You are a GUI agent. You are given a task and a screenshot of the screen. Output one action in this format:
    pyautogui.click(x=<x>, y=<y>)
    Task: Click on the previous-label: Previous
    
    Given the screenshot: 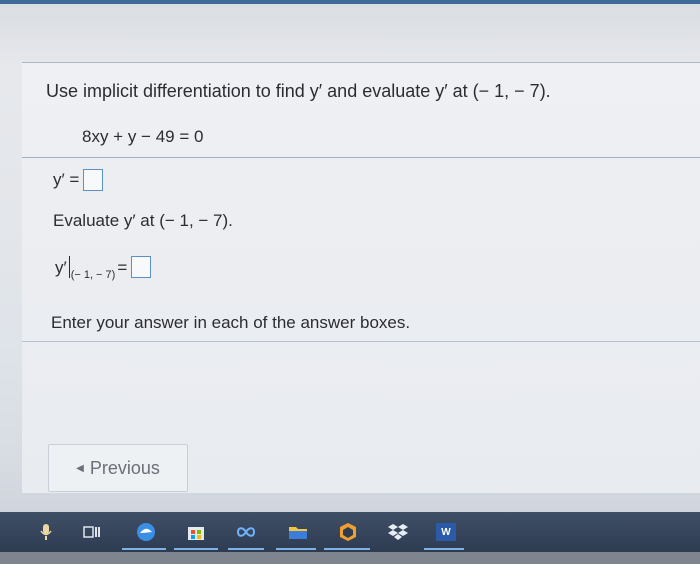 What is the action you would take?
    pyautogui.click(x=124, y=467)
    